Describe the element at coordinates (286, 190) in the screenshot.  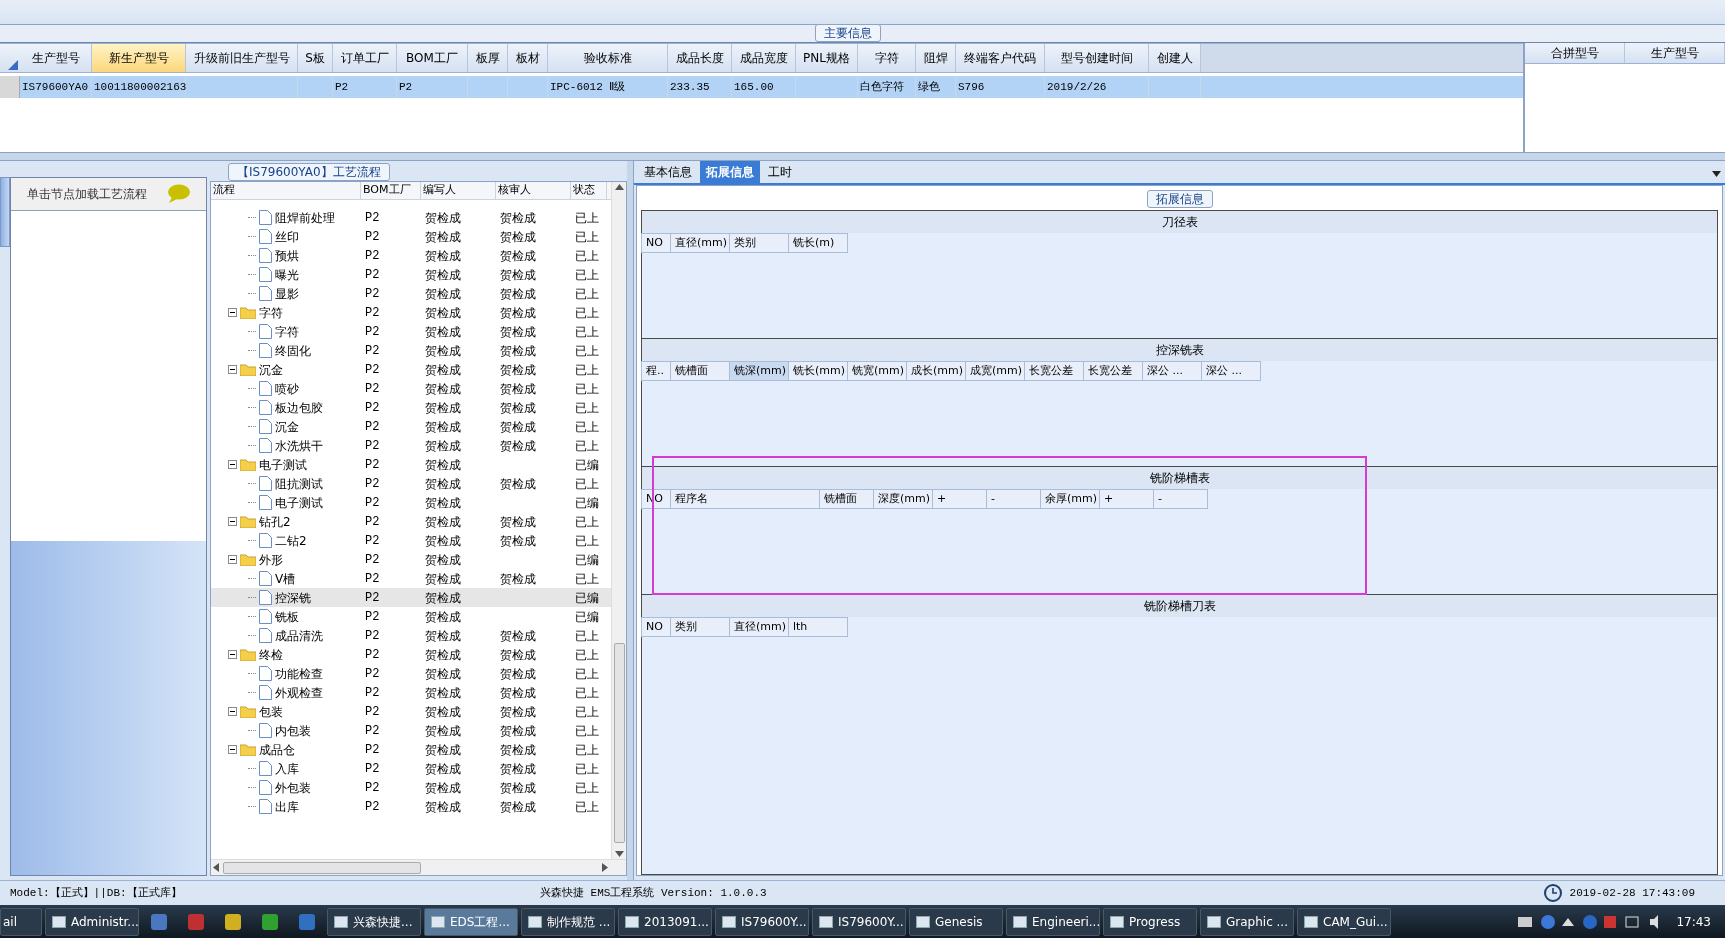
I see `column-header: 流程` at that location.